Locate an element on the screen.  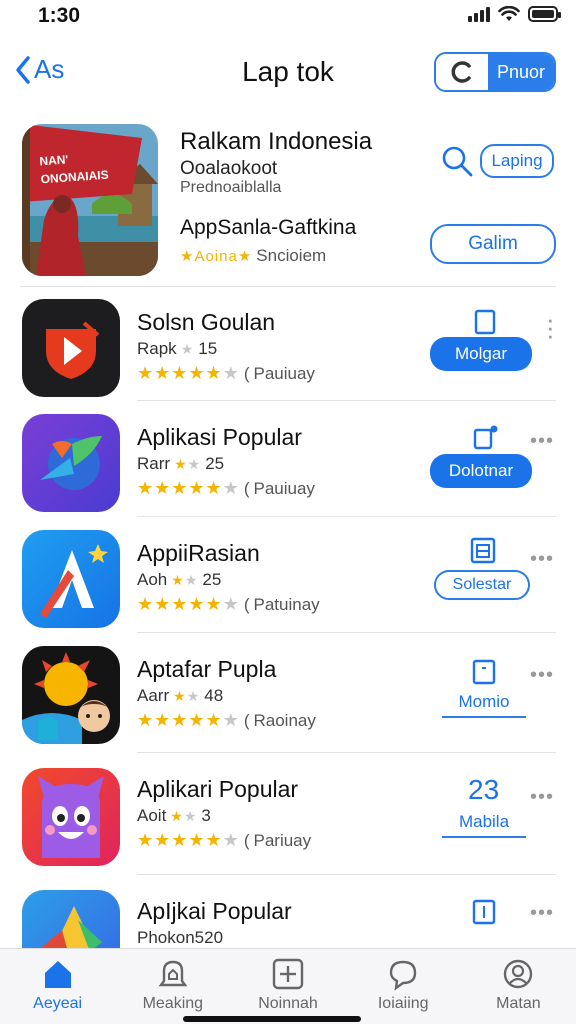
purple-monster-icon is located at coordinates (71, 817).